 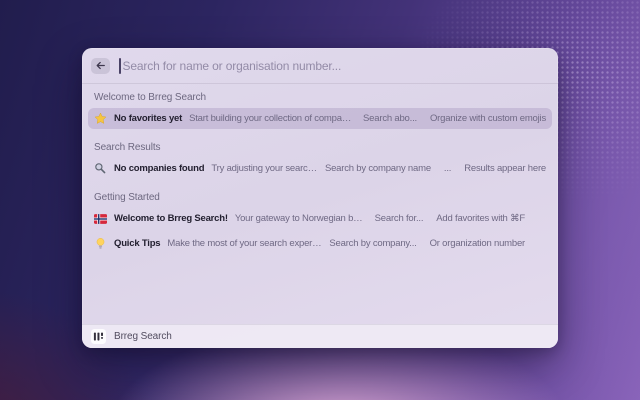 I want to click on row-accessories: Search for... Add favorites with ⌘F, so click(x=450, y=218).